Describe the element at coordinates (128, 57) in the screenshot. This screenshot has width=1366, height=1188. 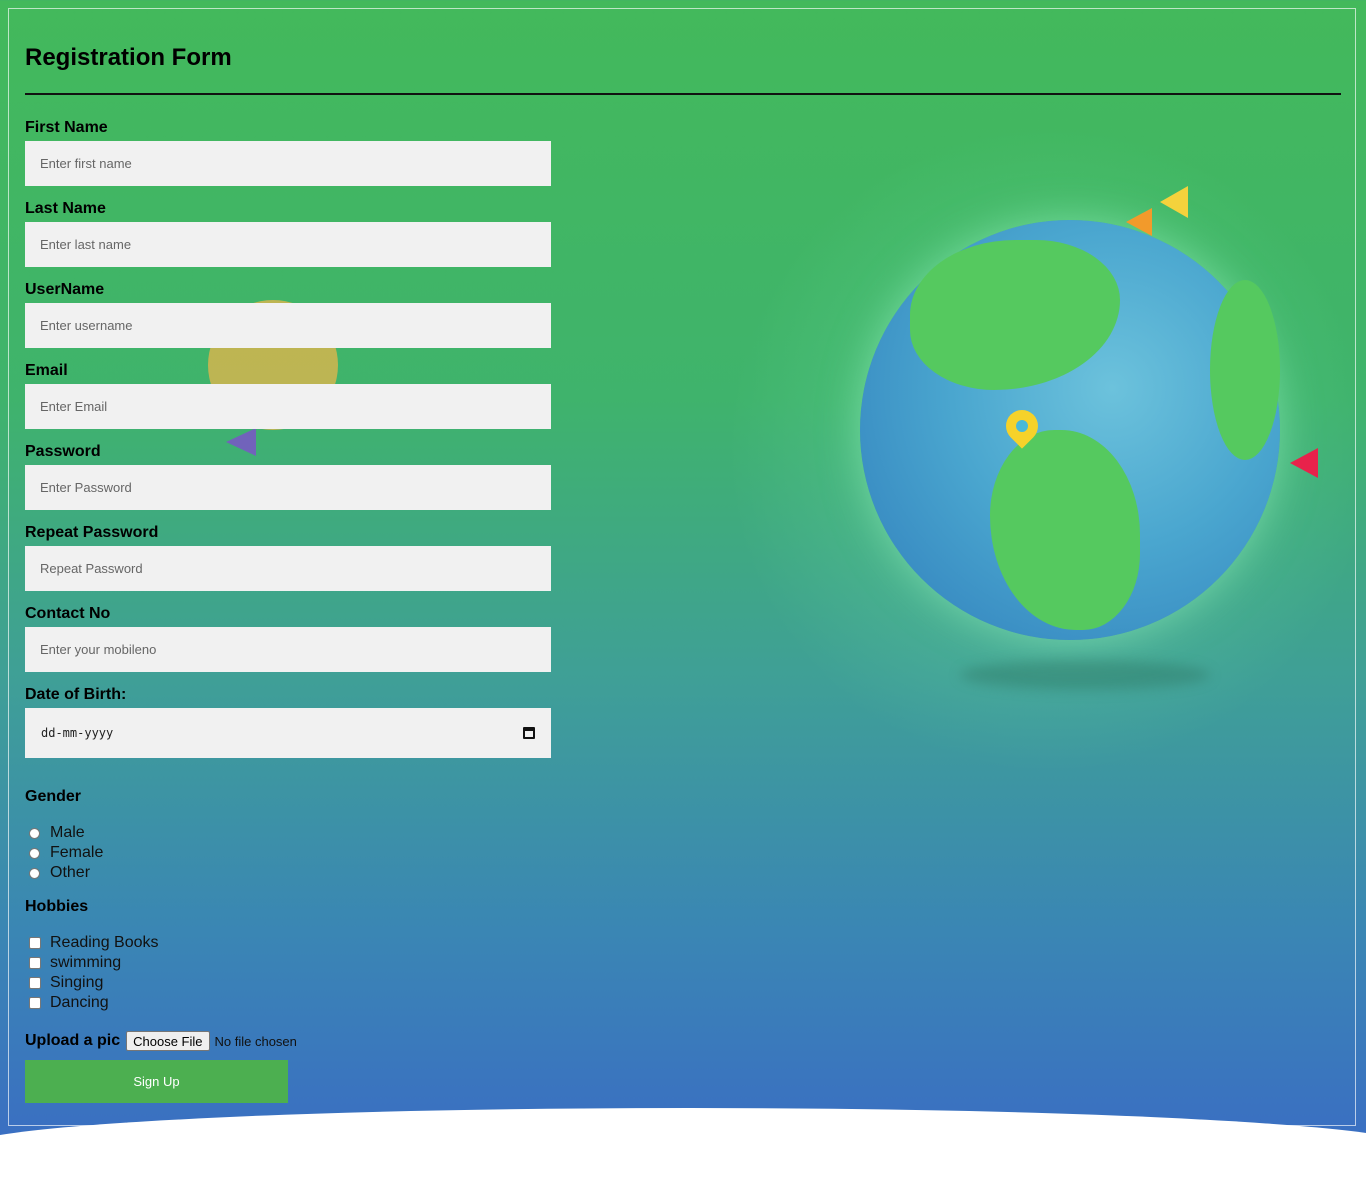
I see `page-title: Registration Form` at that location.